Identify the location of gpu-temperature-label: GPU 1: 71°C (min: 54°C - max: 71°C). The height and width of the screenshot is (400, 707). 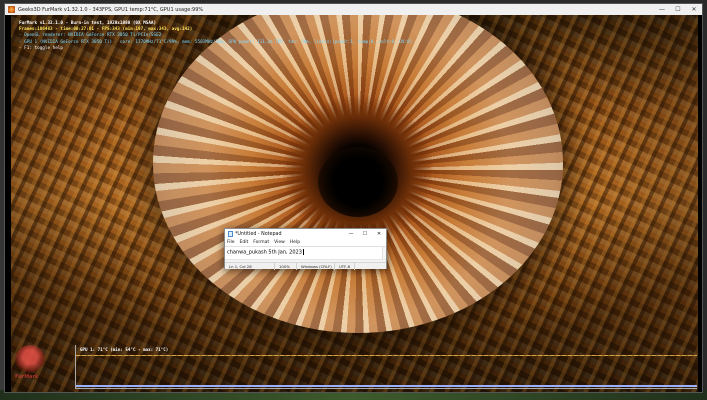
(124, 349).